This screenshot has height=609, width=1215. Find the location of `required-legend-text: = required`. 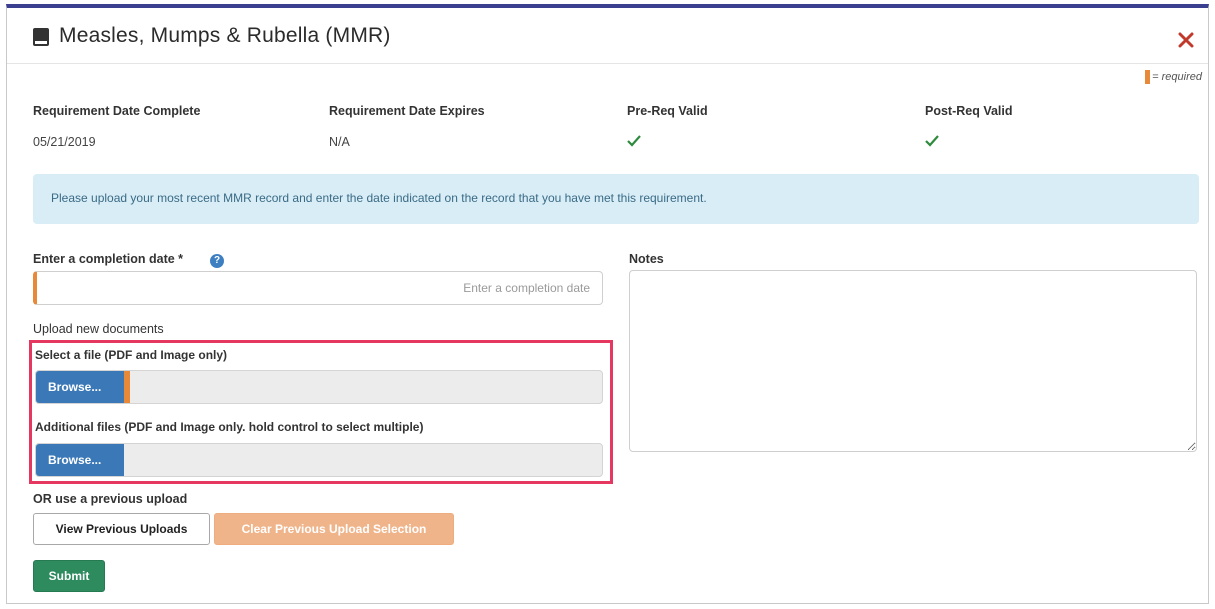

required-legend-text: = required is located at coordinates (1177, 77).